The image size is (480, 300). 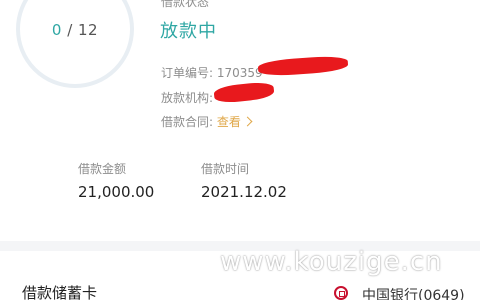 I want to click on watermark: www.kouzige.cn, so click(x=331, y=262).